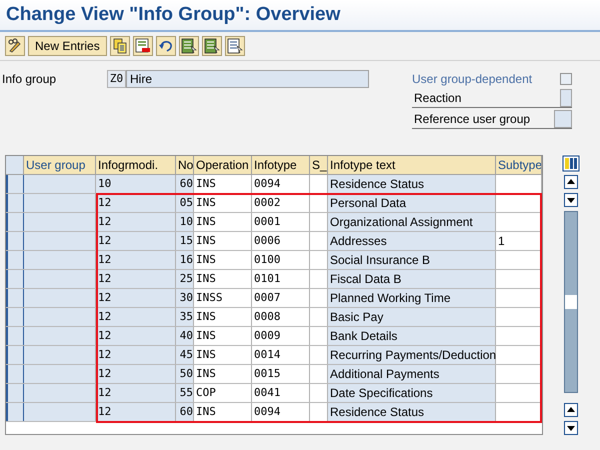  What do you see at coordinates (281, 203) in the screenshot?
I see `table-cell: 0002` at bounding box center [281, 203].